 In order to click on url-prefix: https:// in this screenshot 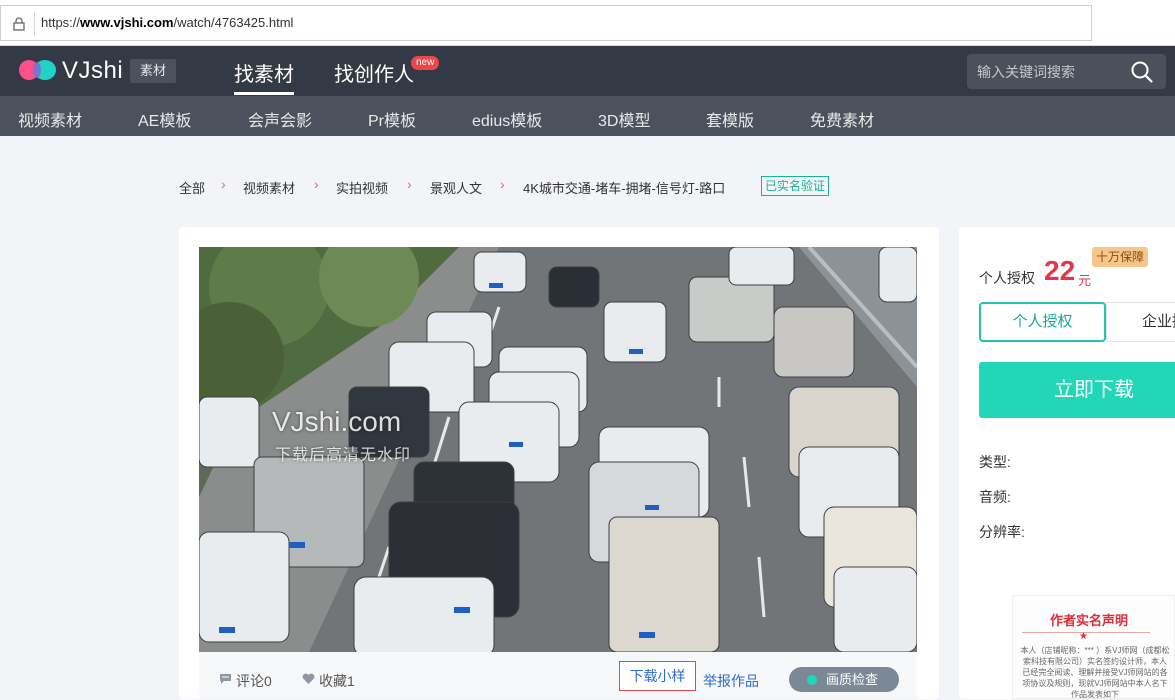, I will do `click(61, 22)`.